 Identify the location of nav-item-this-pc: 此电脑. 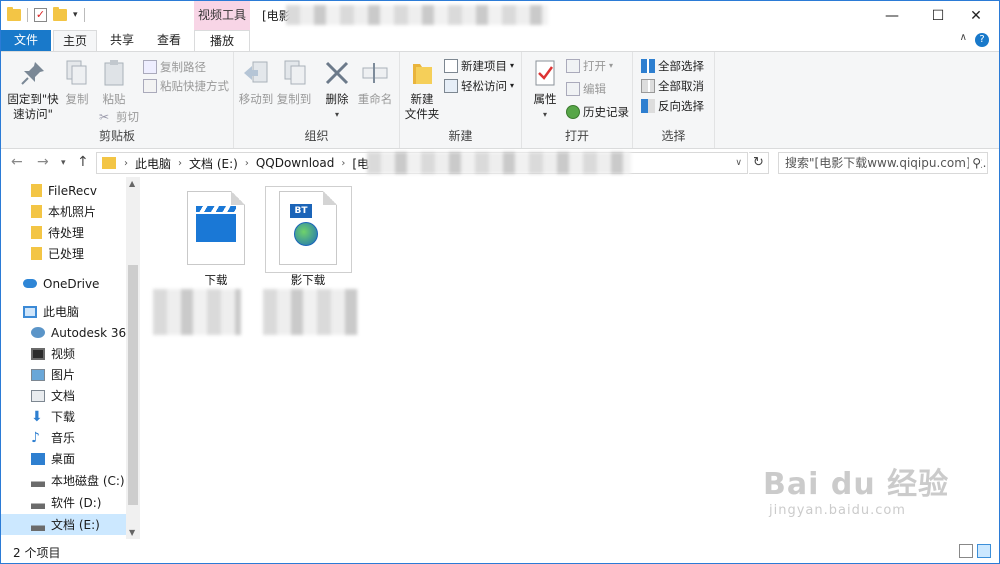
(63, 311).